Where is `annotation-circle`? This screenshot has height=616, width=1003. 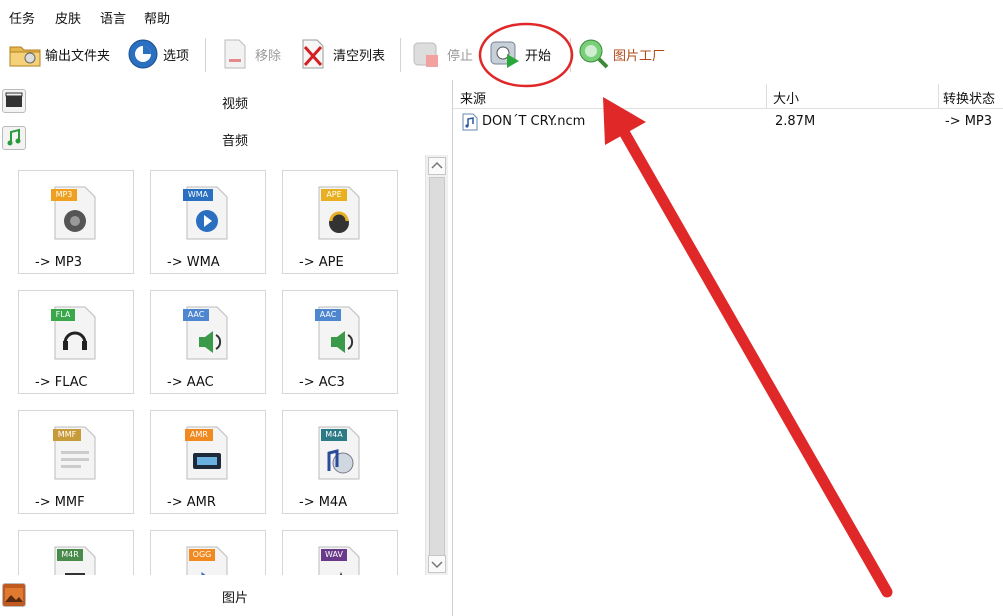
annotation-circle is located at coordinates (526, 55).